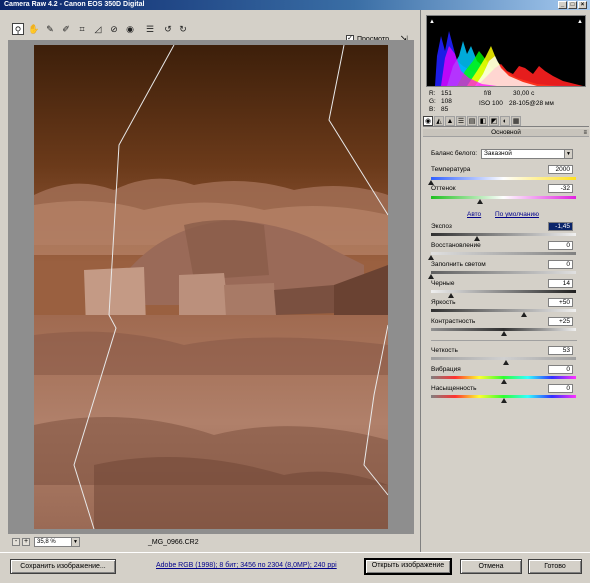 This screenshot has height=583, width=590. I want to click on iso: ISO 100, so click(491, 103).